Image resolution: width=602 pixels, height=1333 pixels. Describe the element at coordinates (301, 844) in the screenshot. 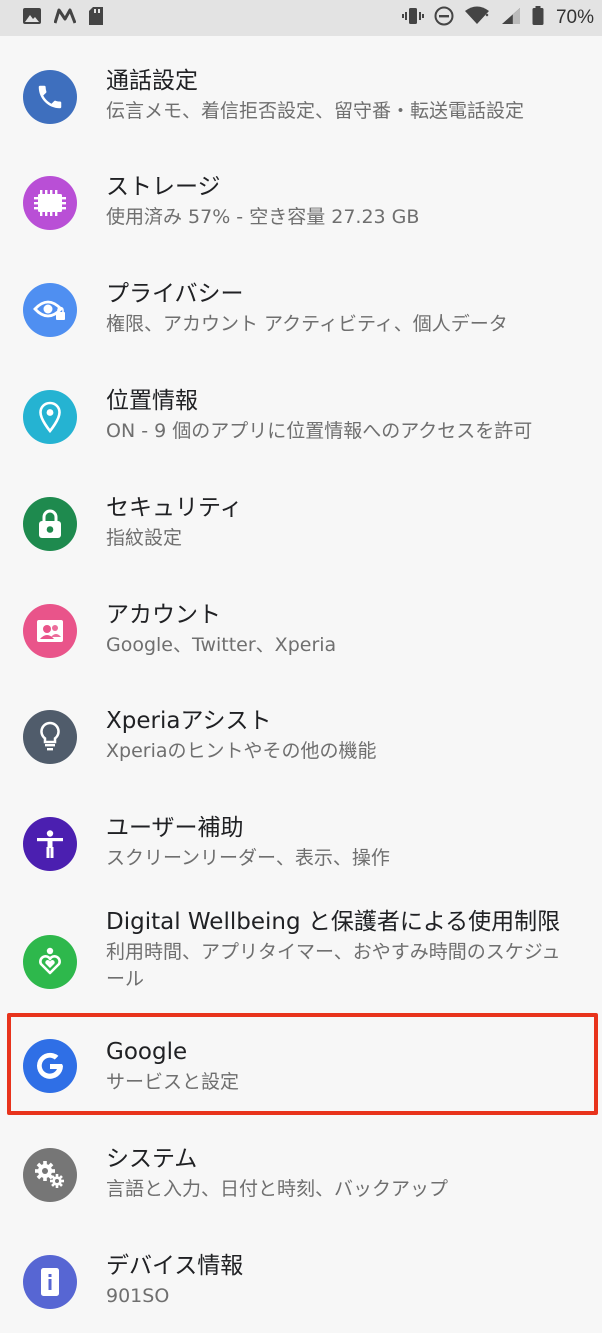

I see `settings-item-accessibility: ユーザー補助 スクリーンリーダー、表示、操作` at that location.